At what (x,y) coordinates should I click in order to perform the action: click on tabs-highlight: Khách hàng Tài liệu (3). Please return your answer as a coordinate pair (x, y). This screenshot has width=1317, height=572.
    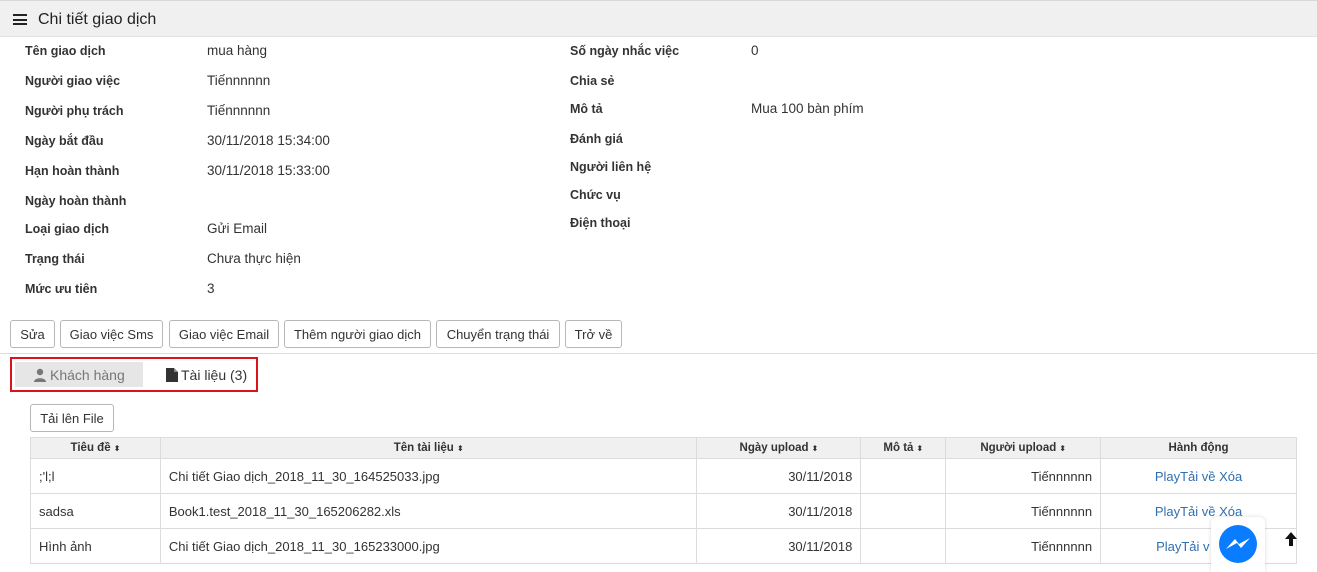
    Looking at the image, I should click on (134, 374).